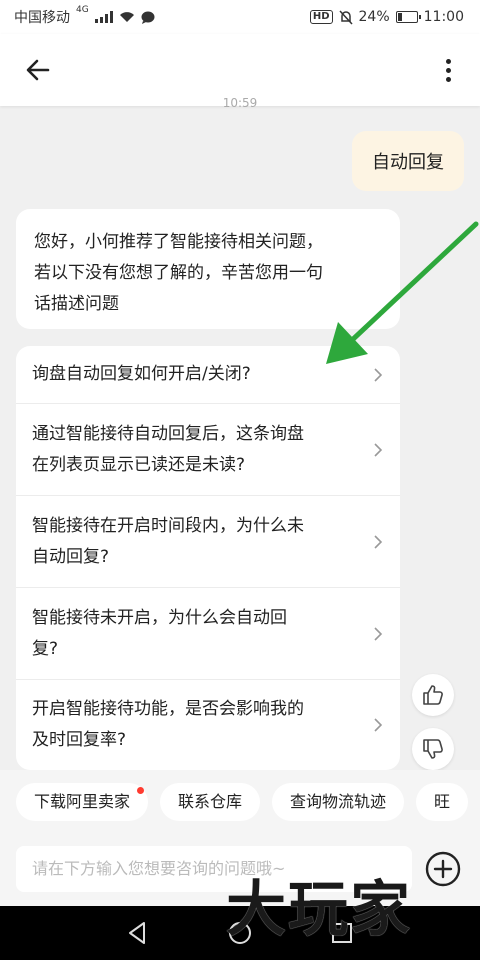 The width and height of the screenshot is (480, 960). What do you see at coordinates (82, 10) in the screenshot?
I see `network-type: 4G` at bounding box center [82, 10].